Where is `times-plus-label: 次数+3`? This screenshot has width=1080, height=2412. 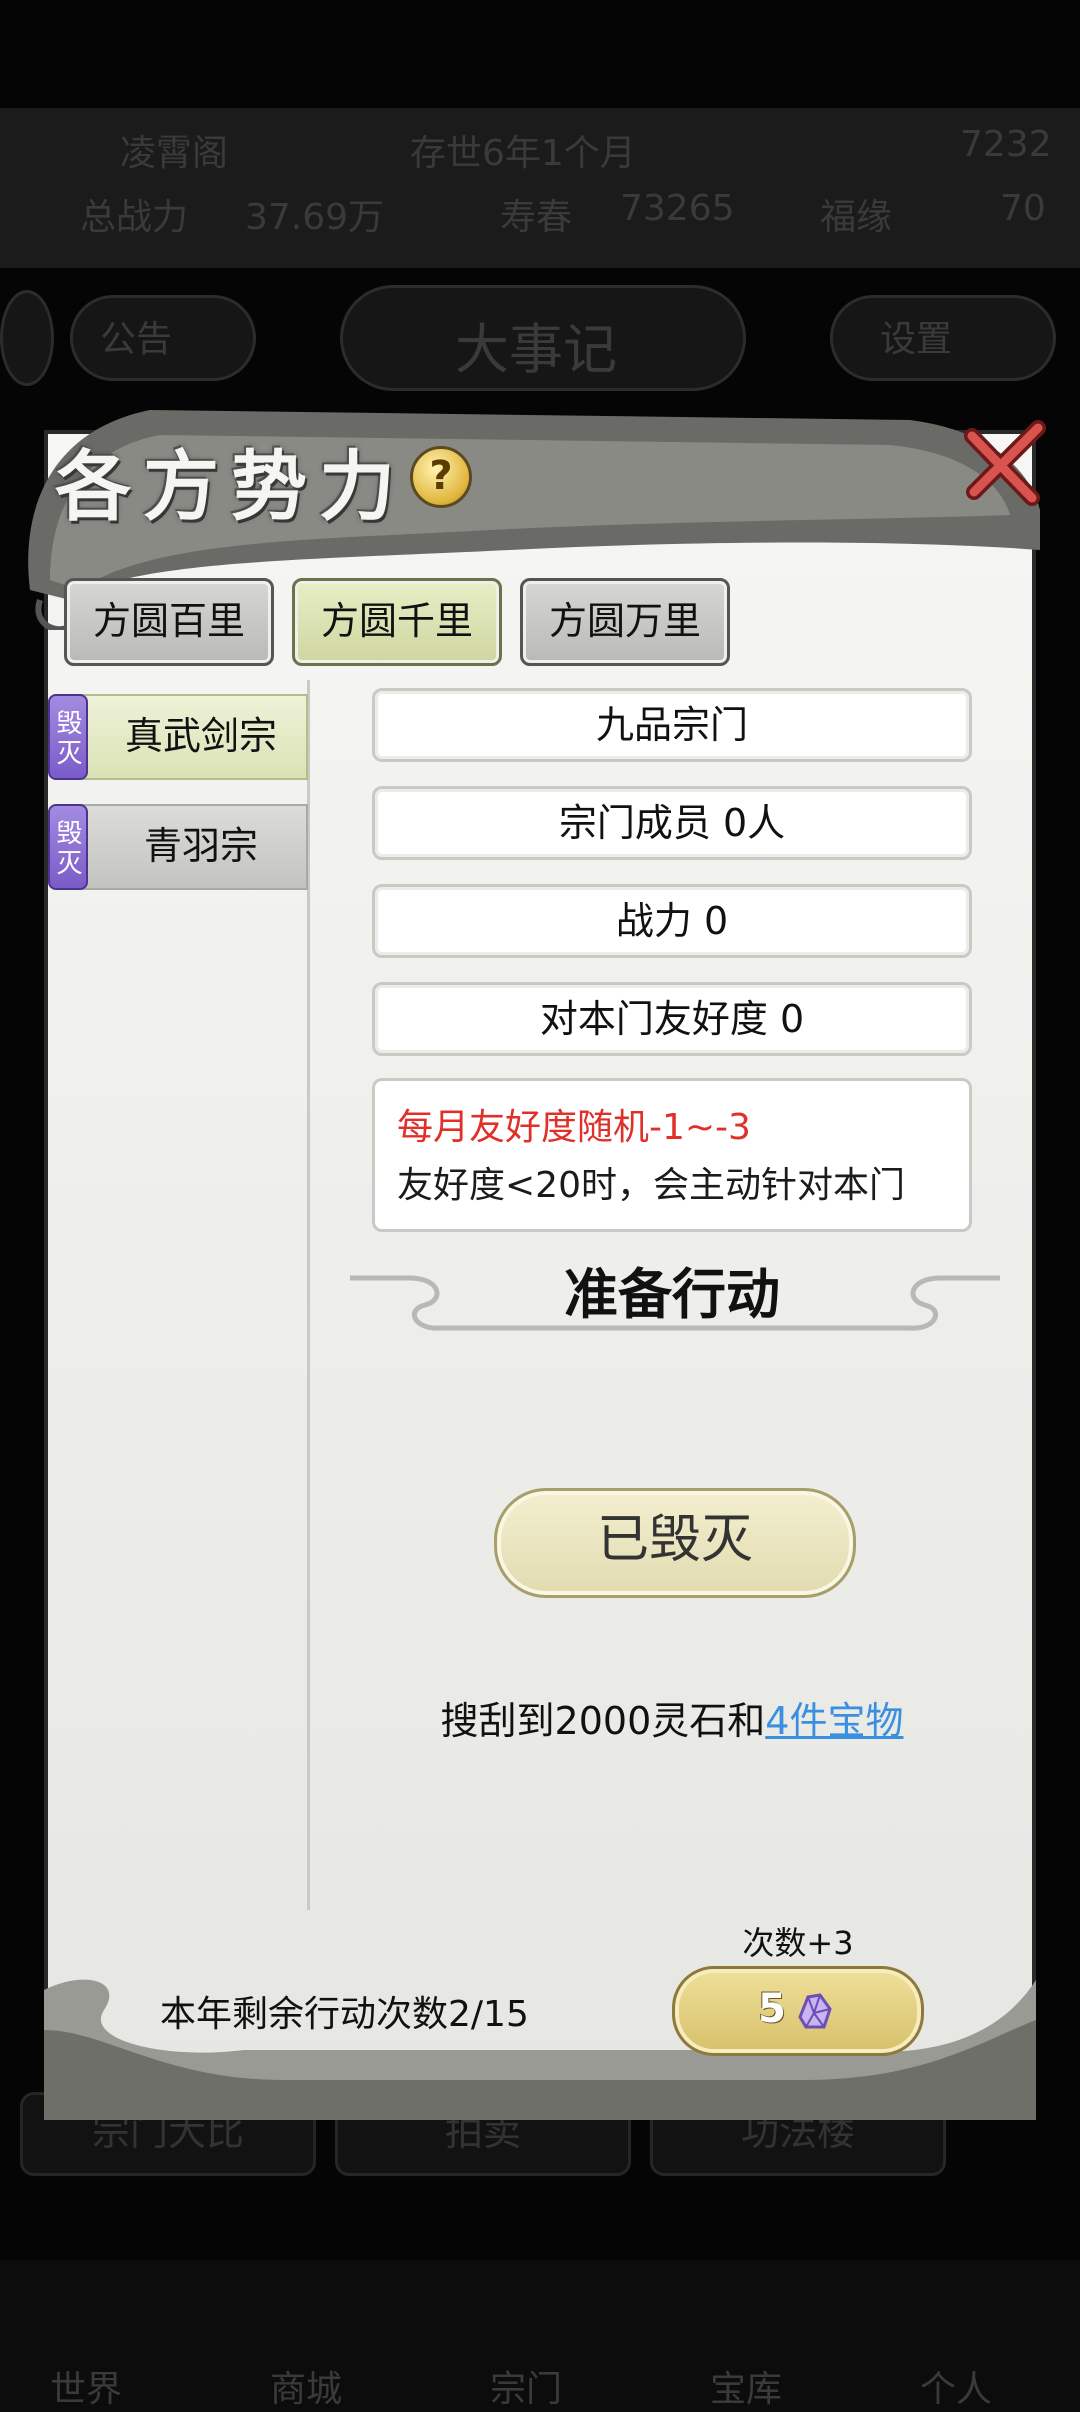
times-plus-label: 次数+3 is located at coordinates (798, 1943).